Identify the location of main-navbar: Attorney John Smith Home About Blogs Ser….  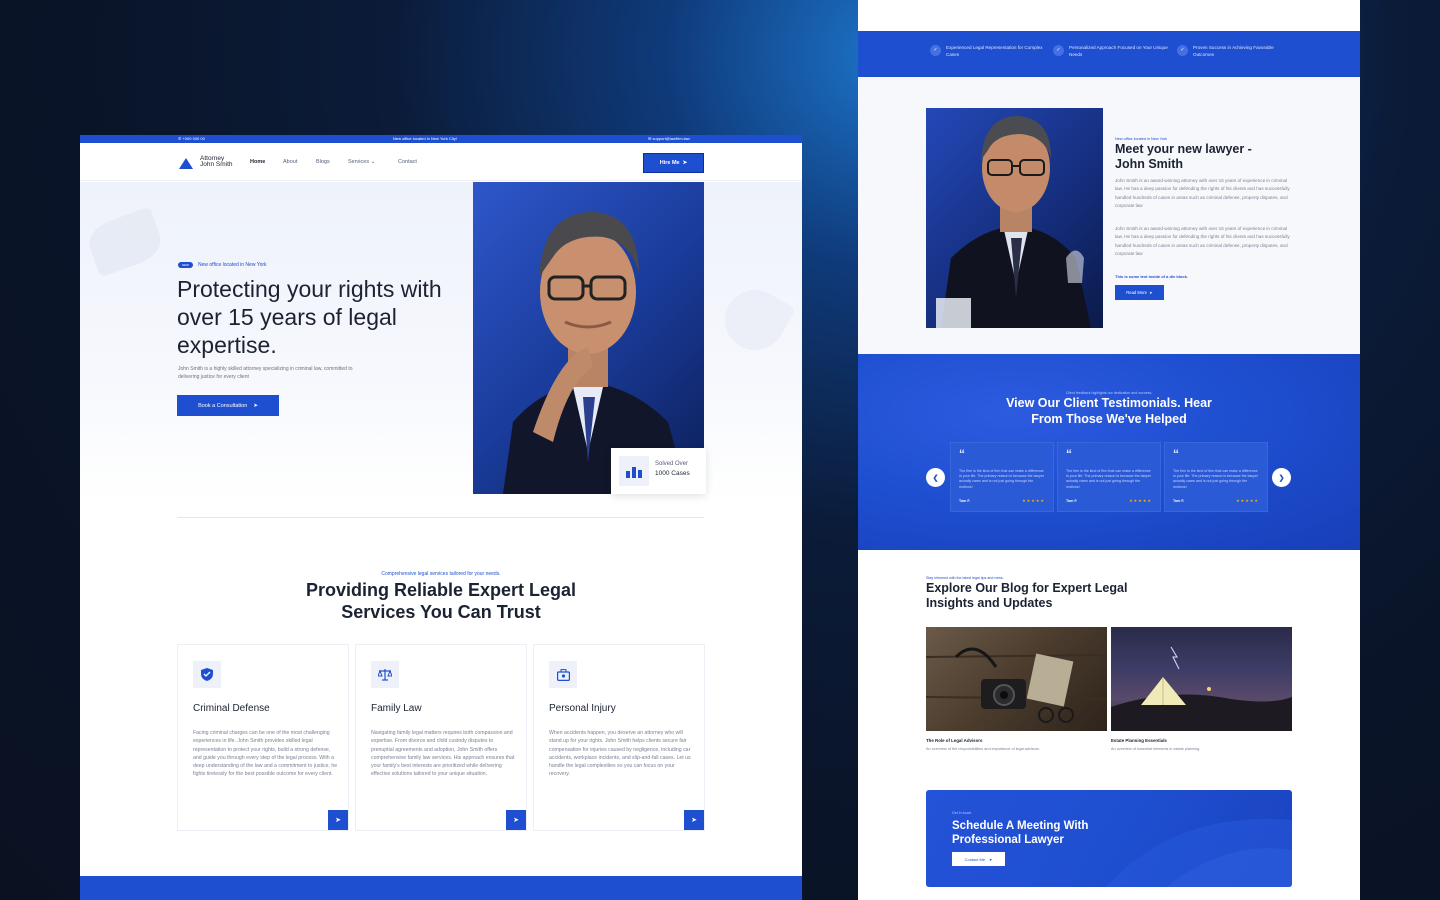
(441, 162).